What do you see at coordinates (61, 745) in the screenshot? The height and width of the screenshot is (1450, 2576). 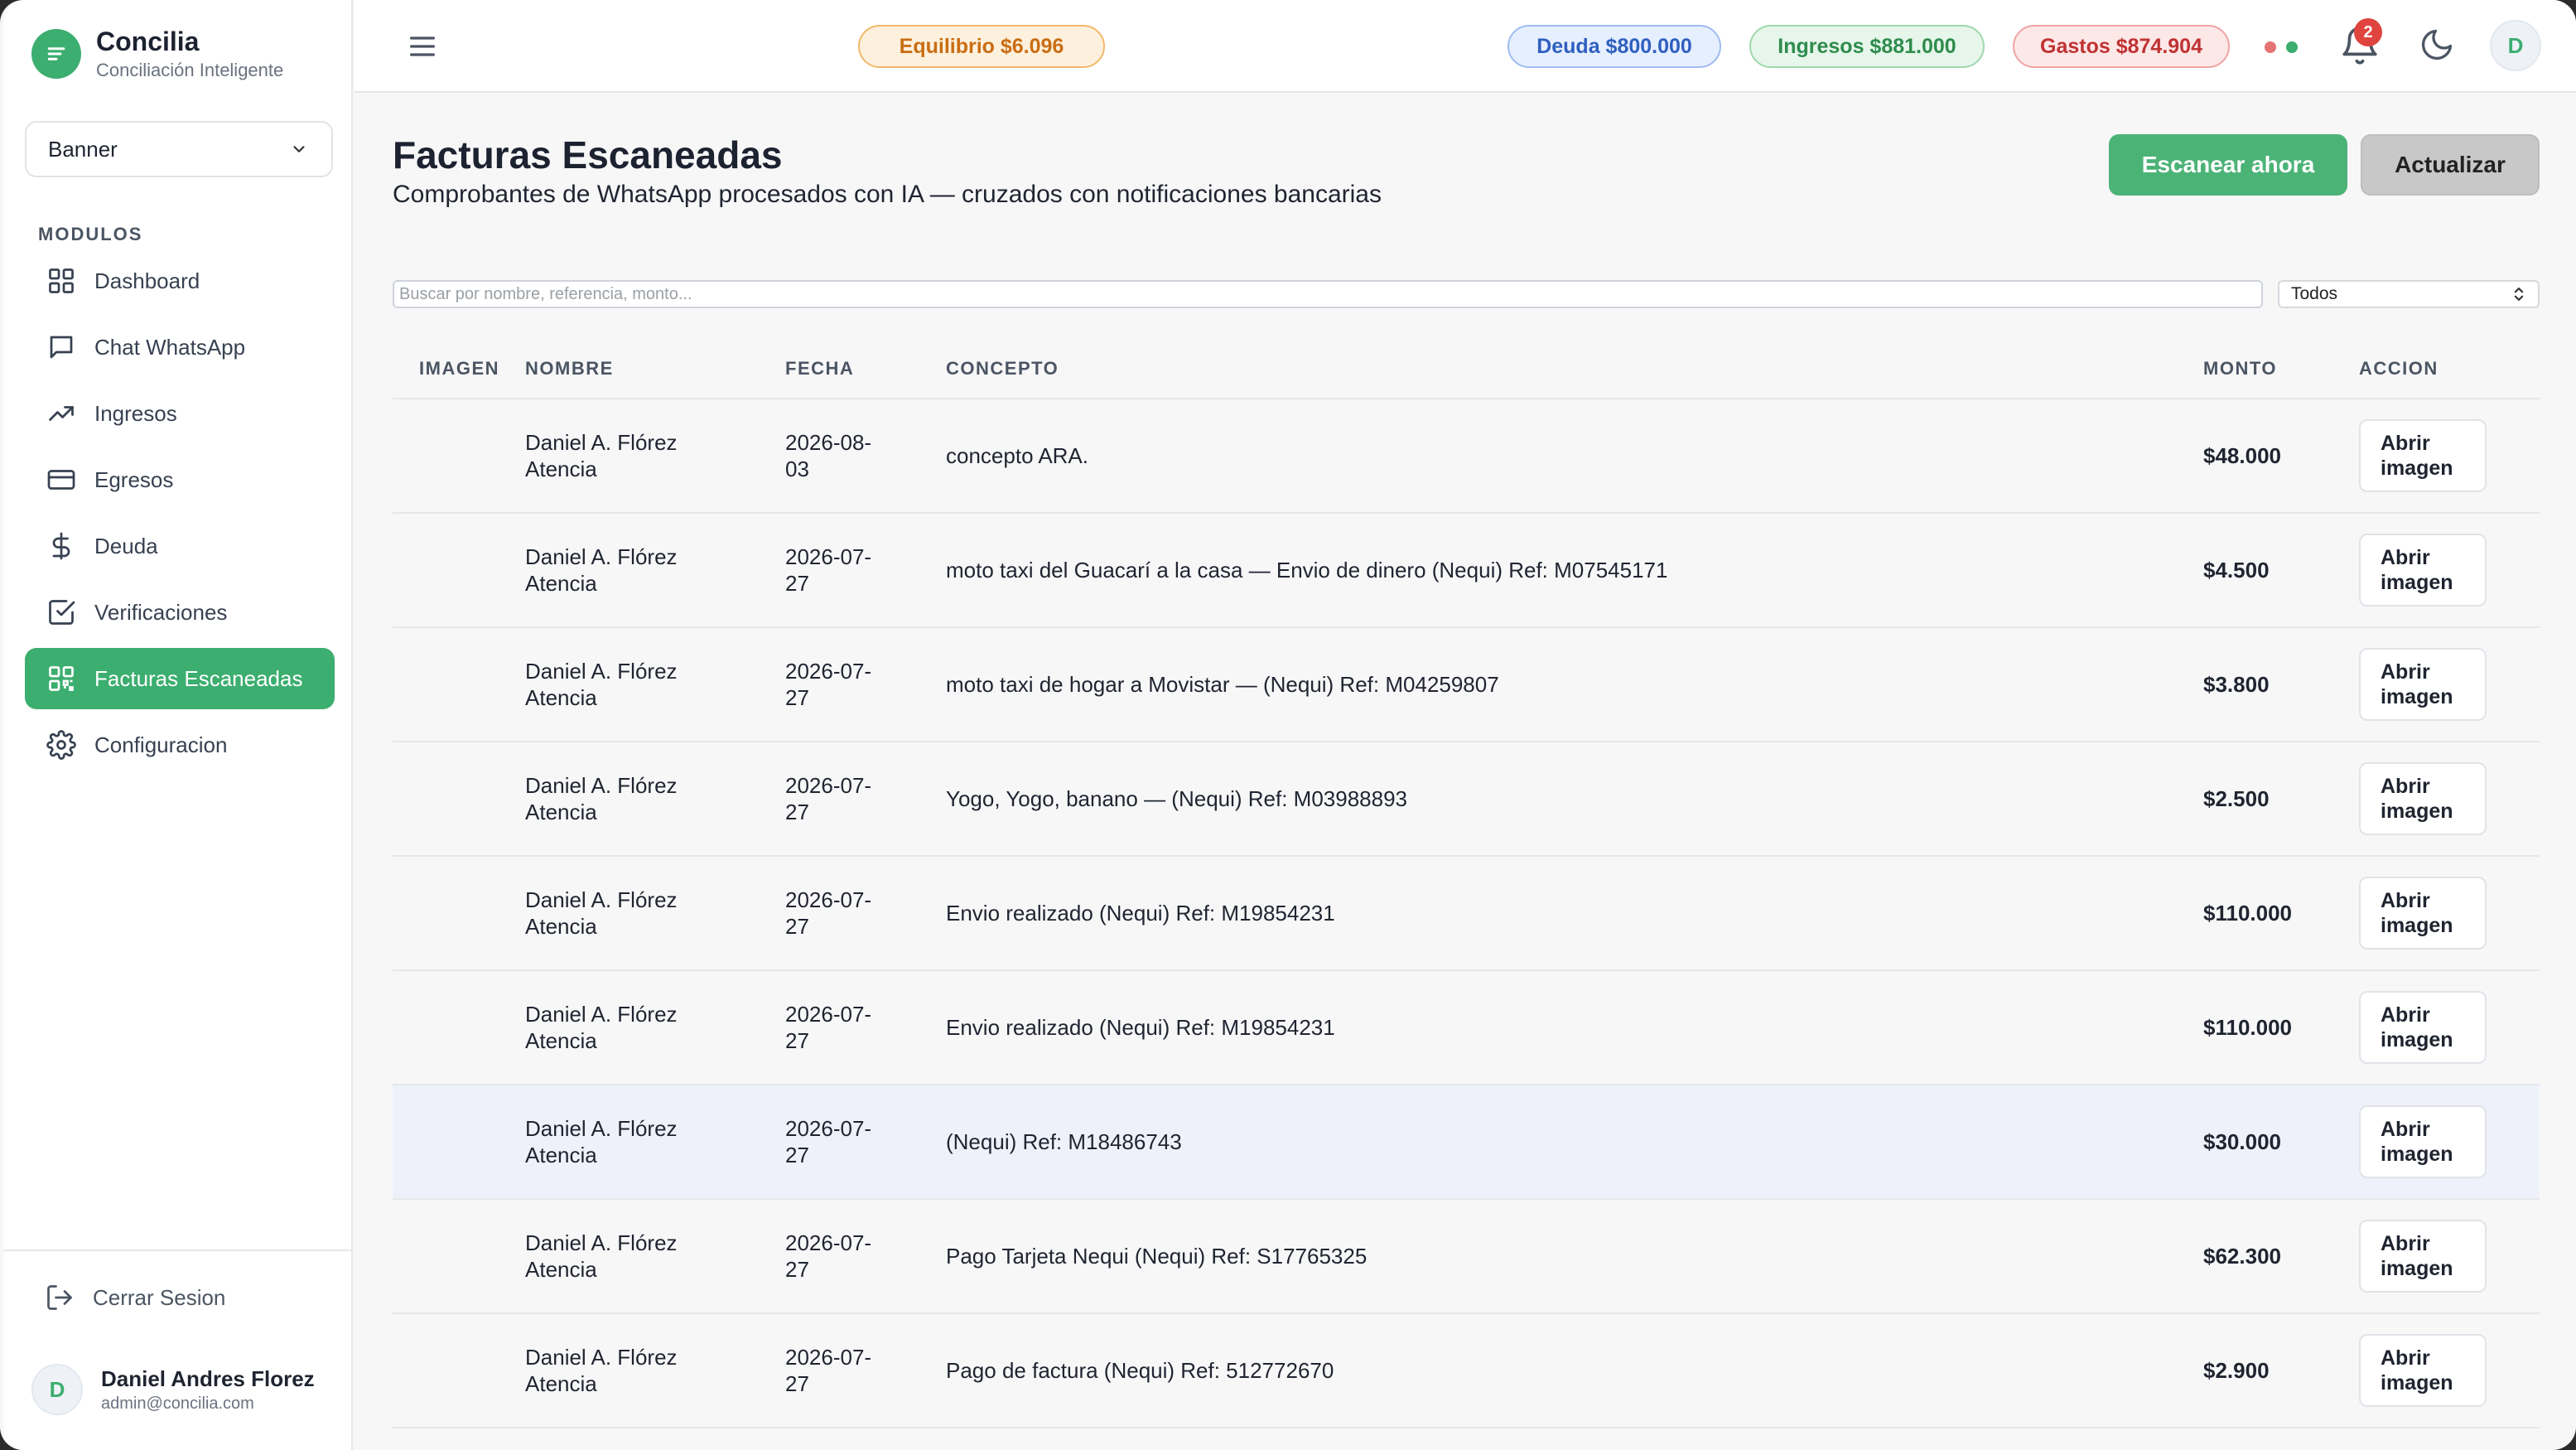 I see `gear-icon` at bounding box center [61, 745].